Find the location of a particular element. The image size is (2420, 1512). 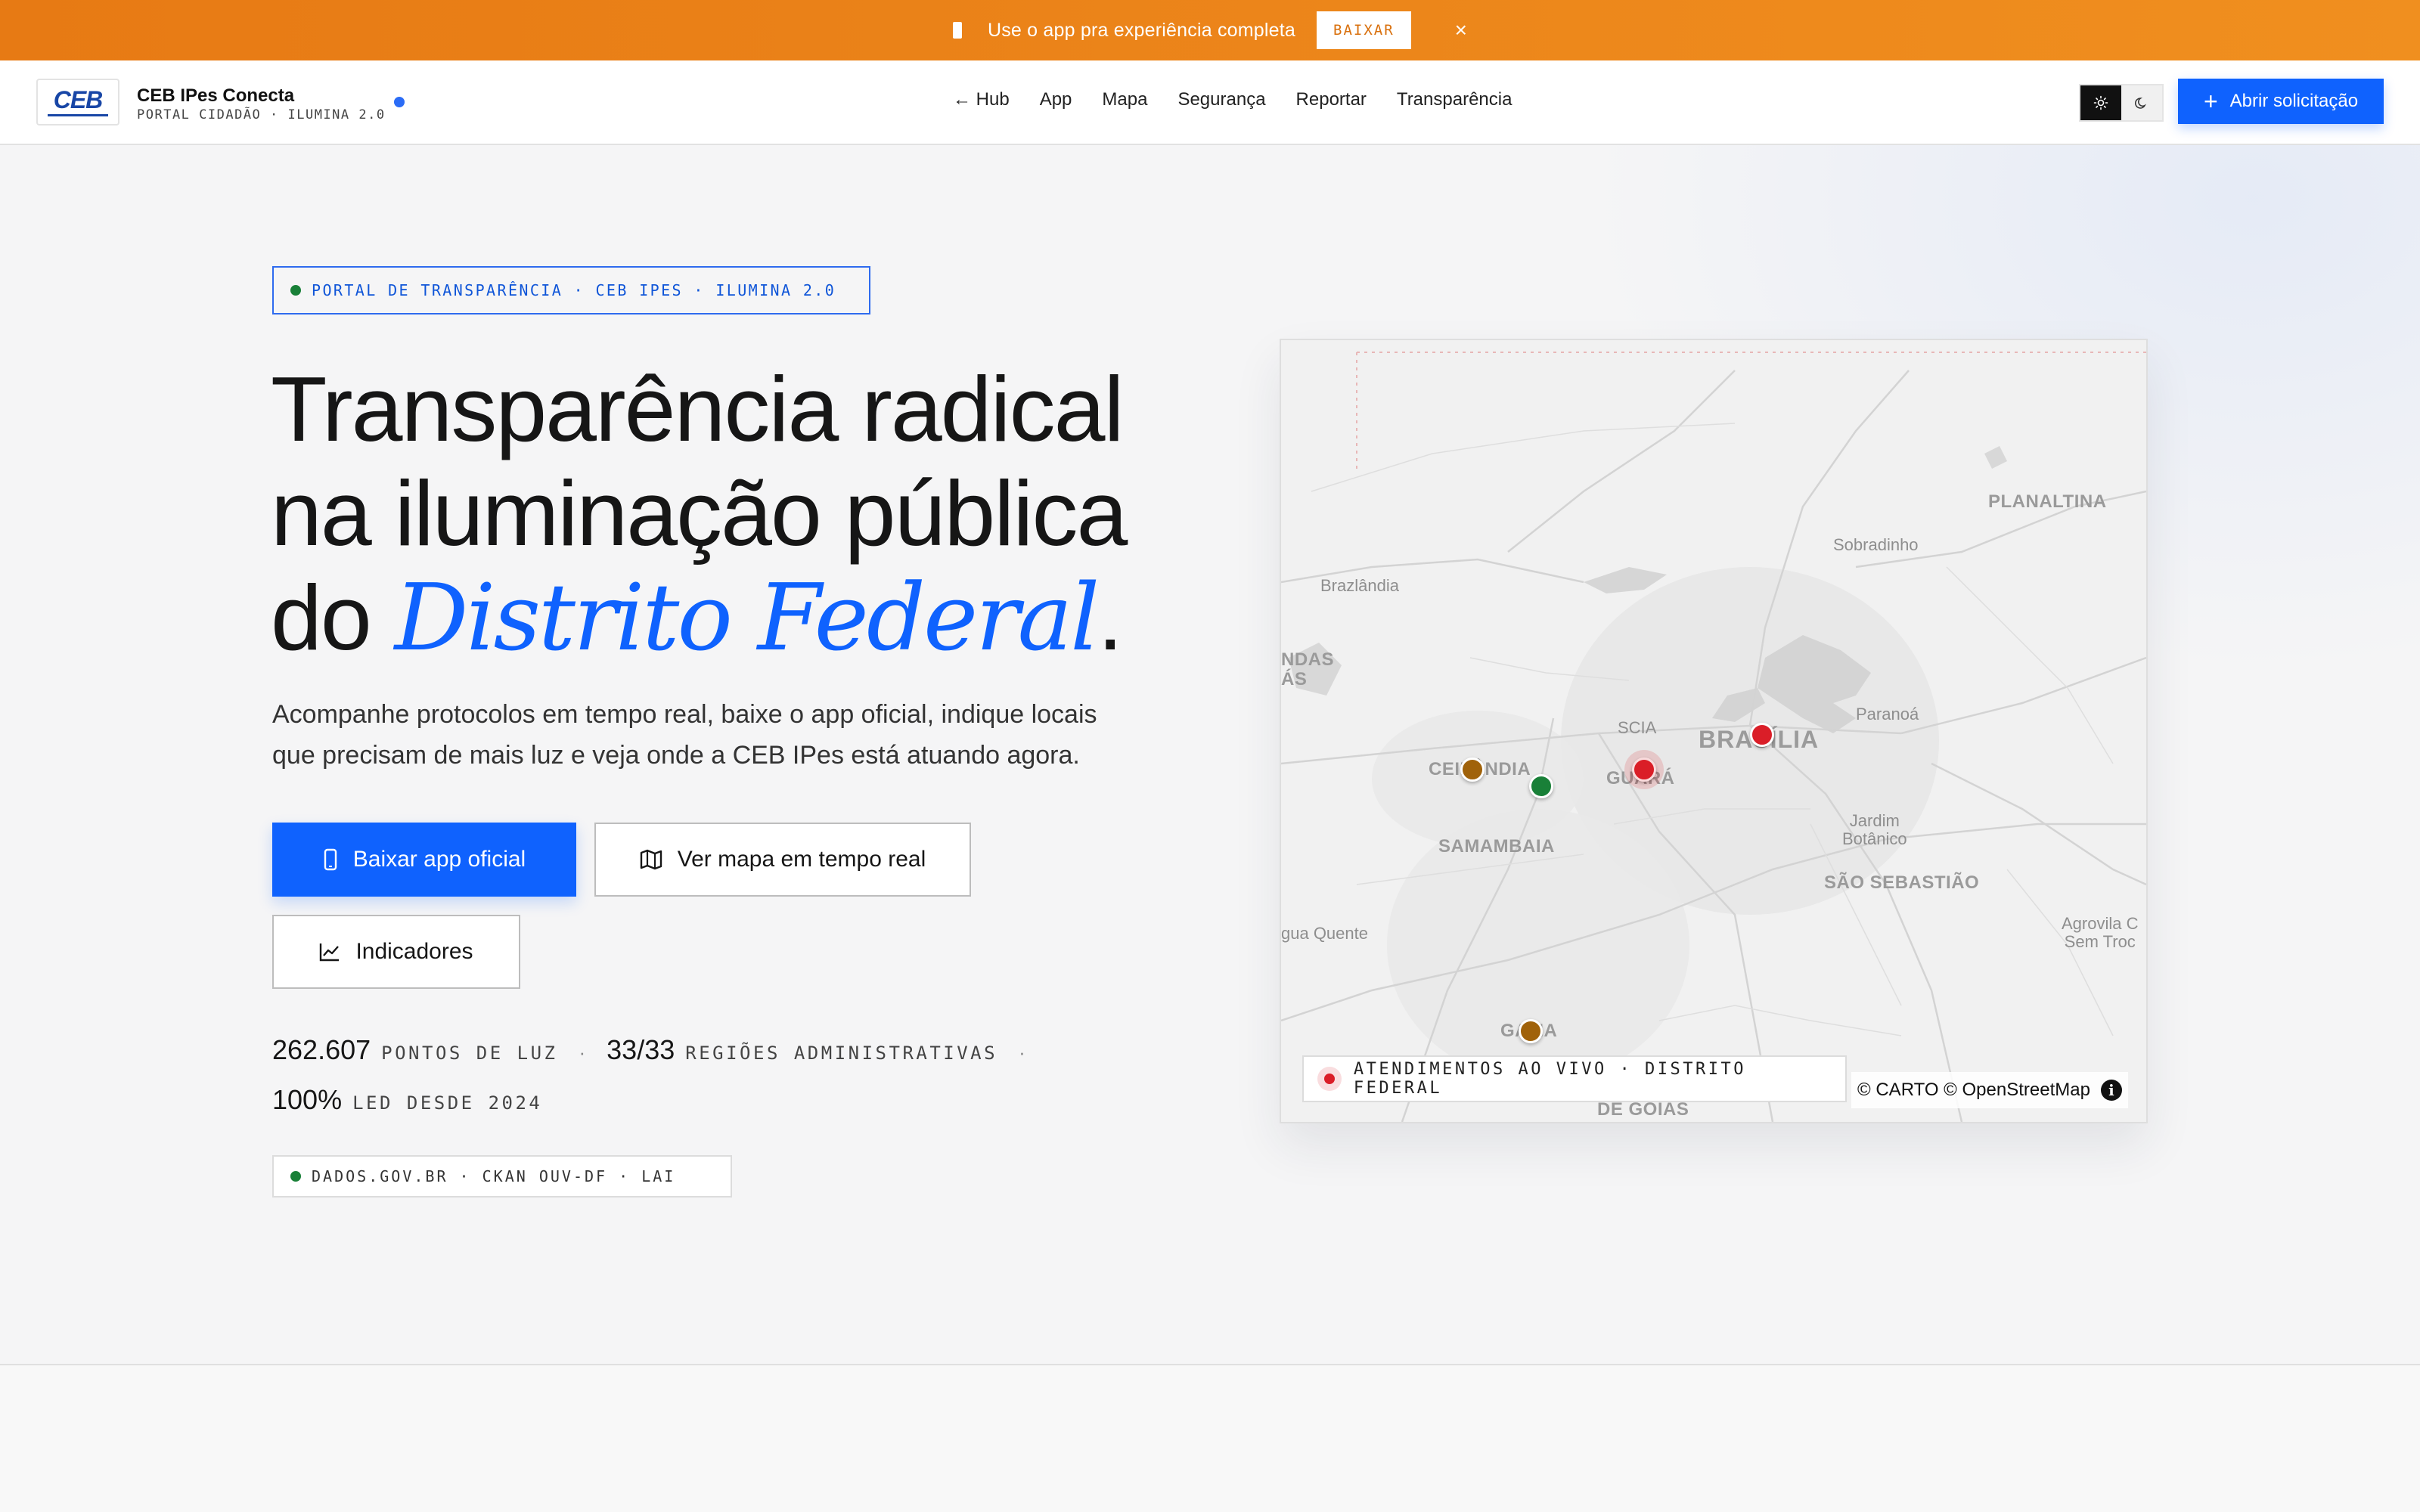

ceb-logo: CEB is located at coordinates (77, 102).